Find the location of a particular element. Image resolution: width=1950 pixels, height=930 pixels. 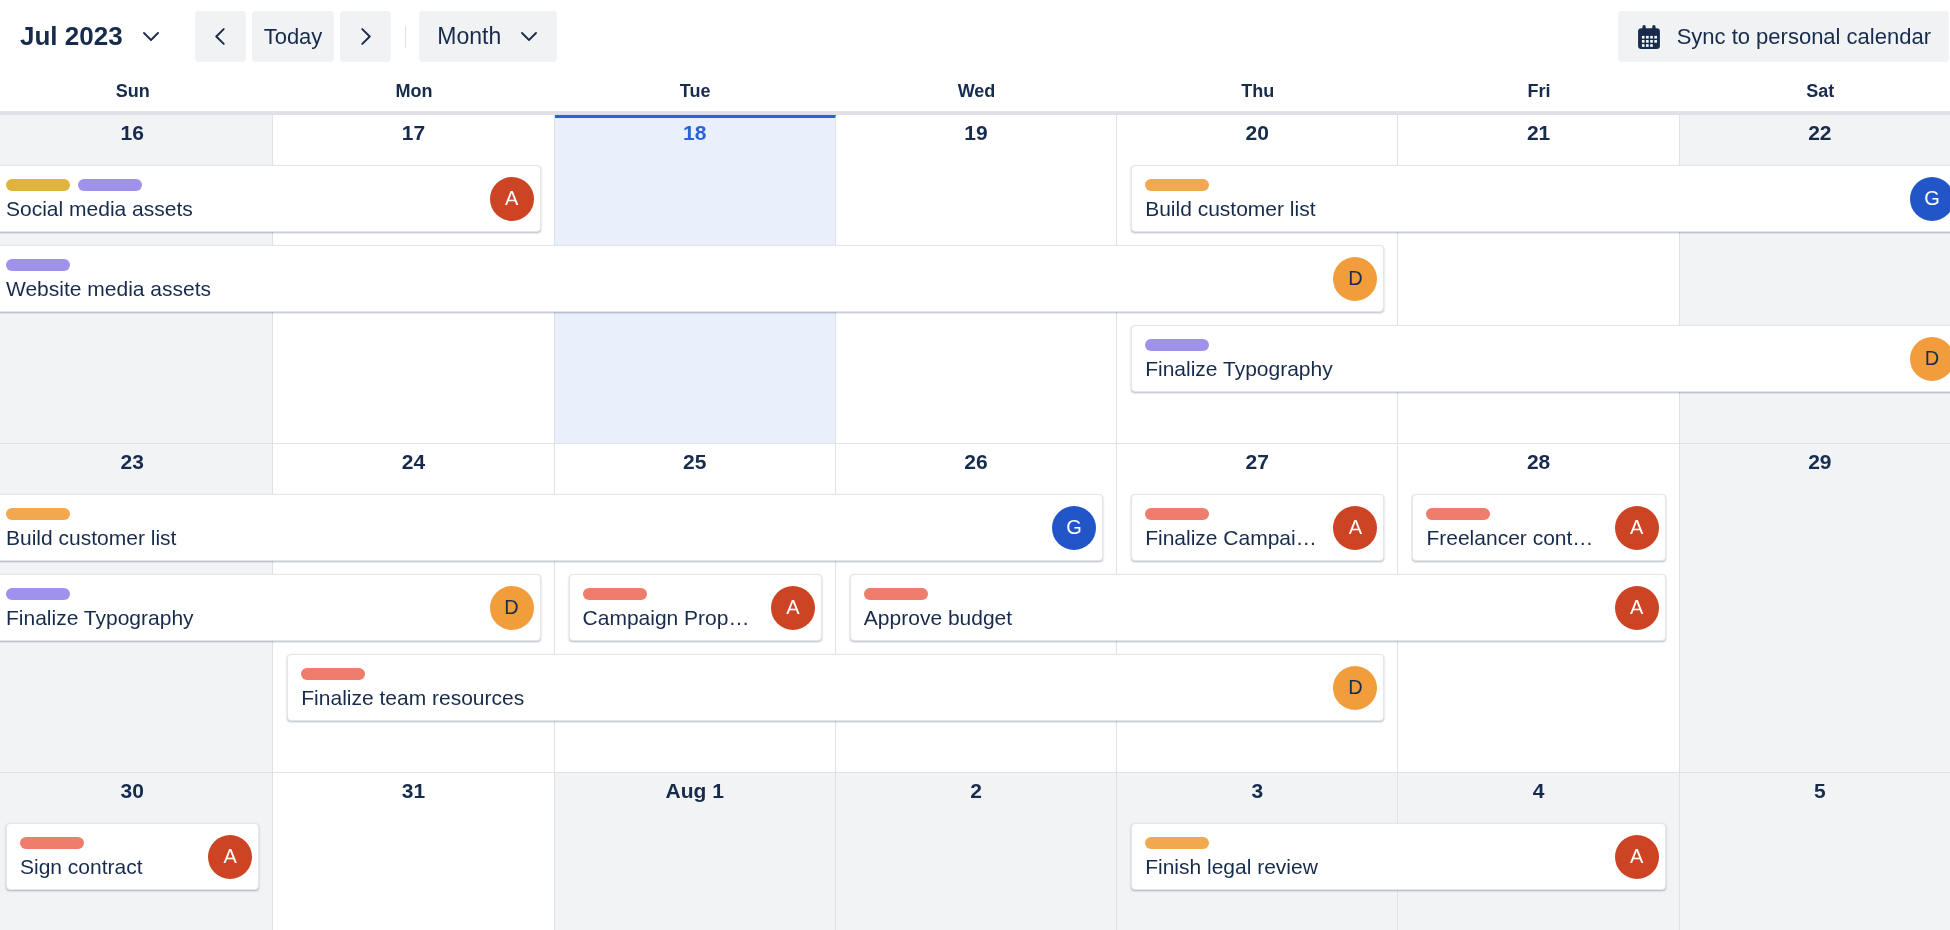

weekday-label: Mon is located at coordinates (414, 91).